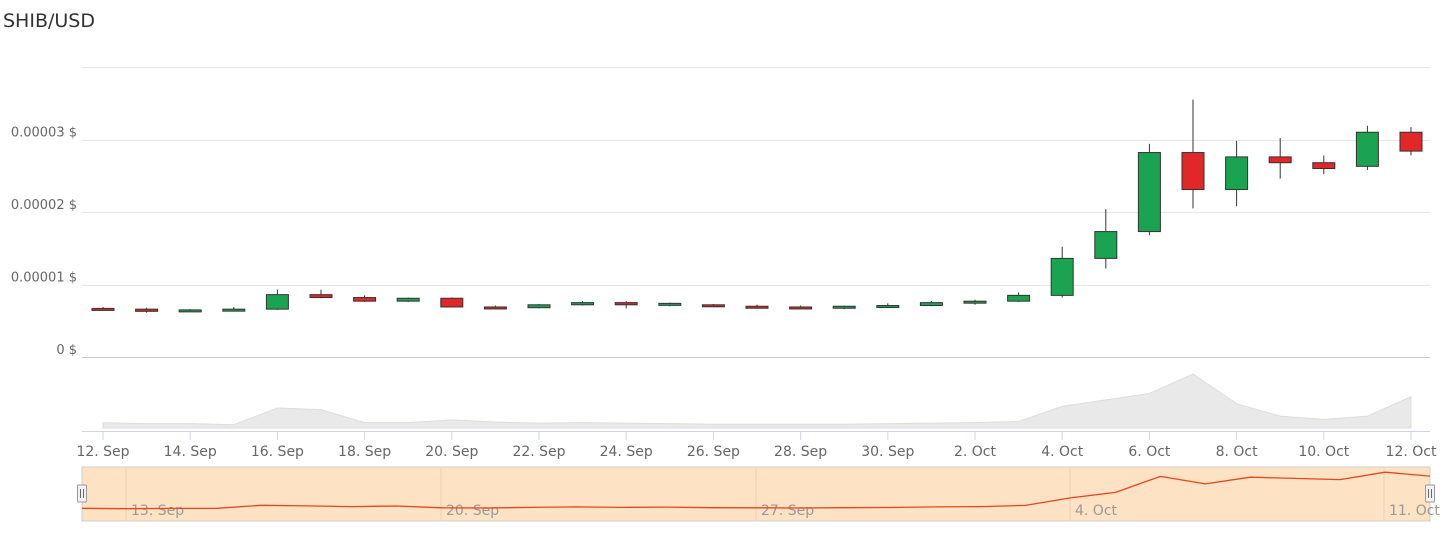  Describe the element at coordinates (538, 452) in the screenshot. I see `x-tick-label: 22. Sep` at that location.